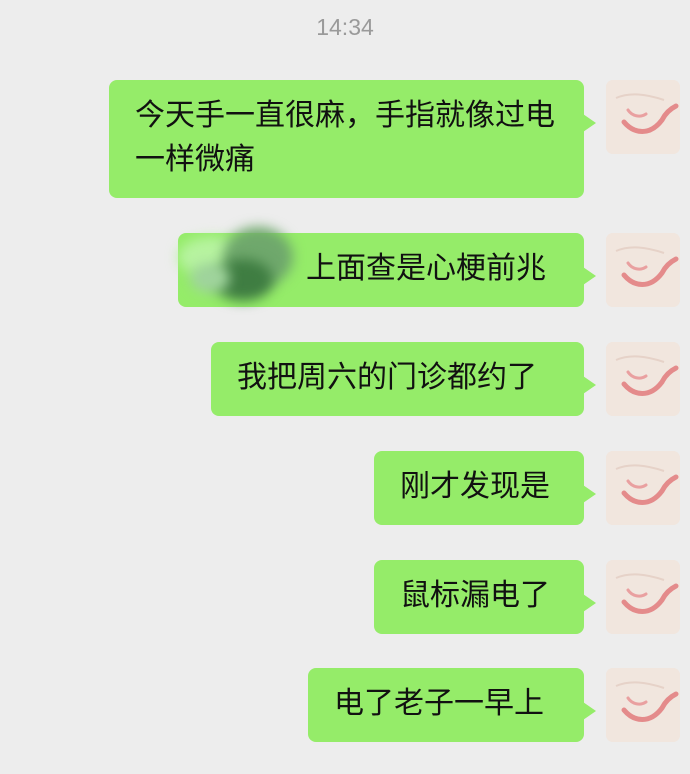 The image size is (690, 774). I want to click on message-timestamp: 14:34, so click(345, 27).